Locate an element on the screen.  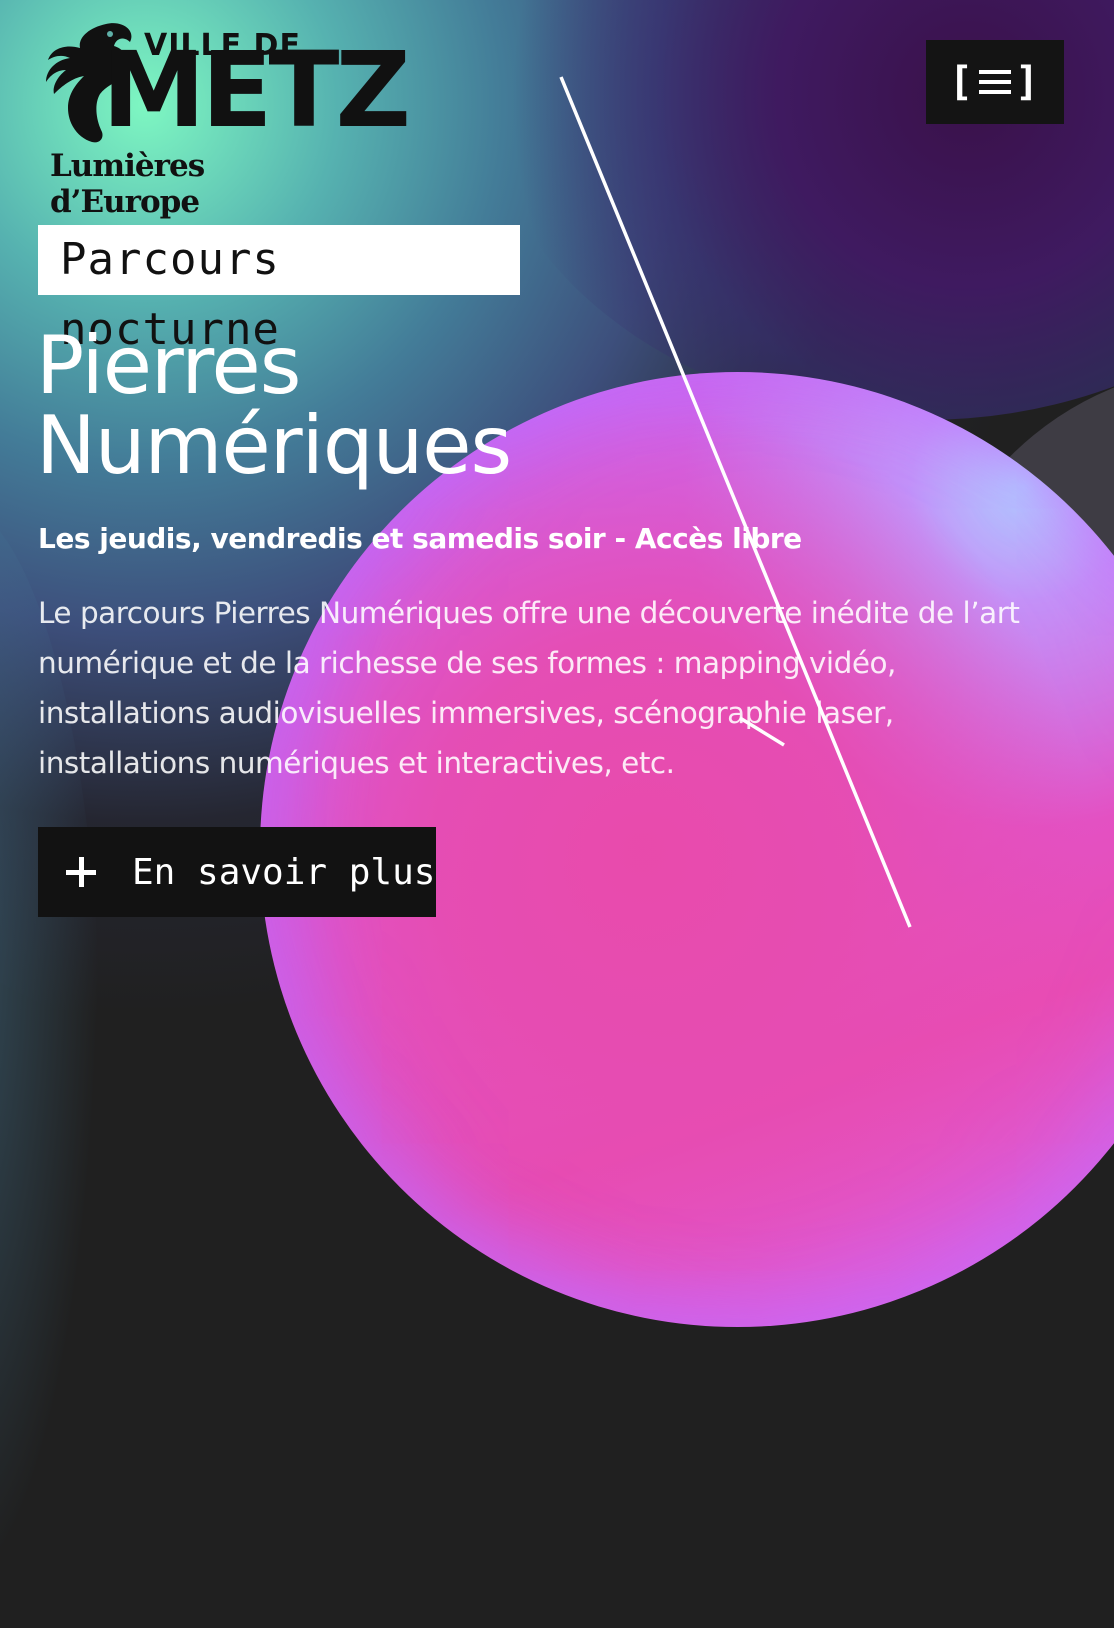
menu-button: [ ] is located at coordinates (995, 82).